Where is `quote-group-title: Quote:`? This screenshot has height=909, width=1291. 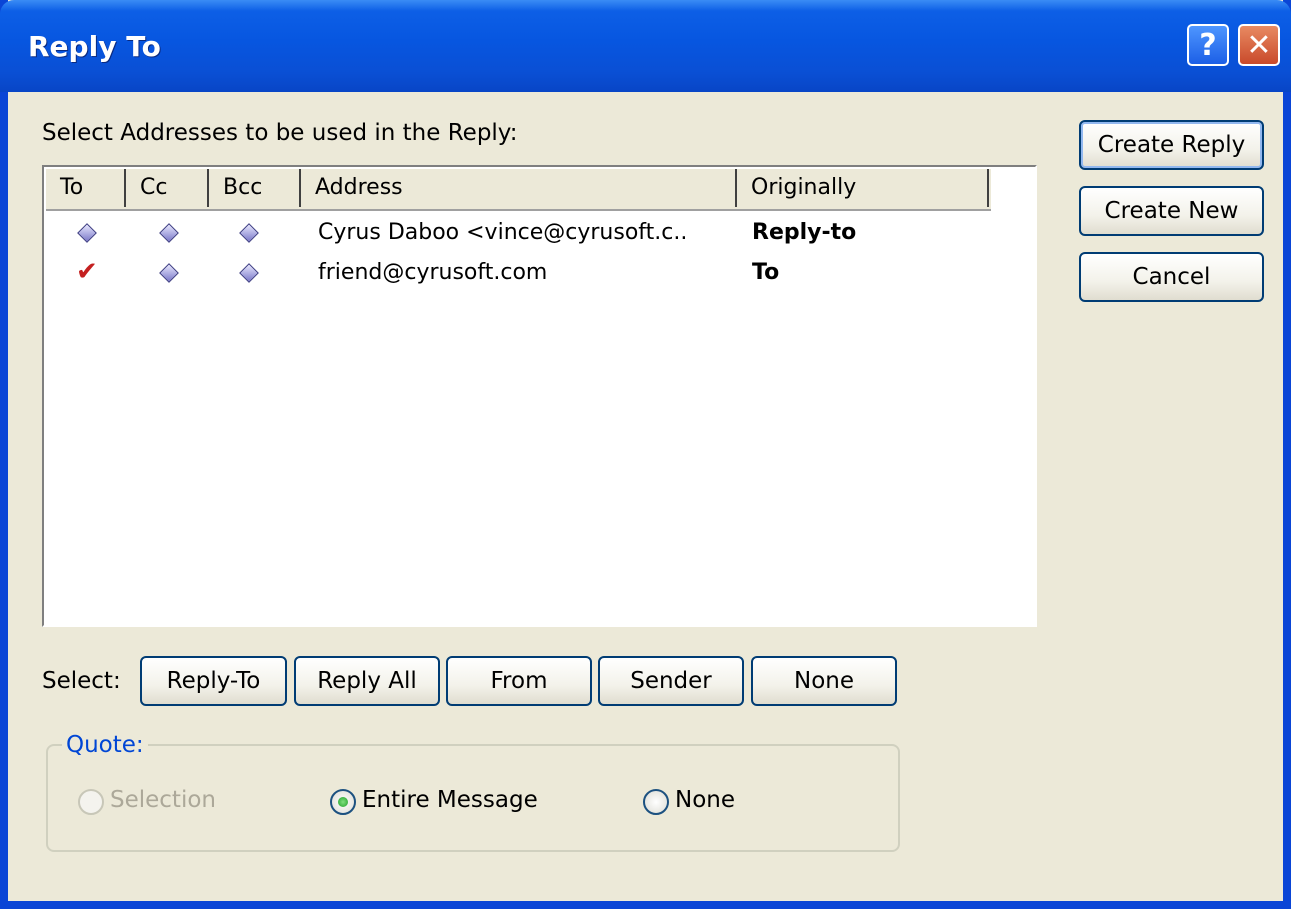 quote-group-title: Quote: is located at coordinates (105, 745).